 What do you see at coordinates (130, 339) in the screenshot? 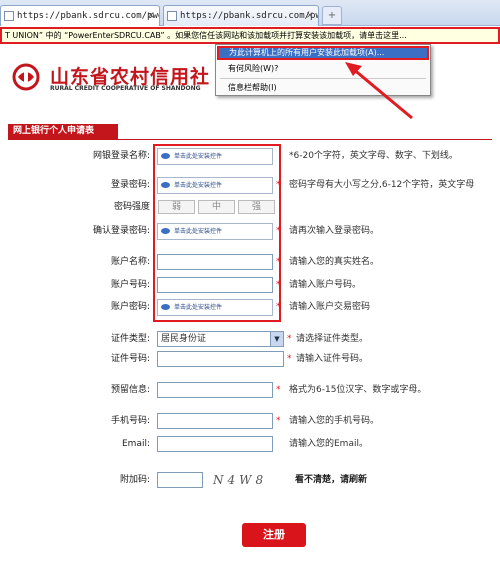
I see `id-type-label: 证件类型:` at bounding box center [130, 339].